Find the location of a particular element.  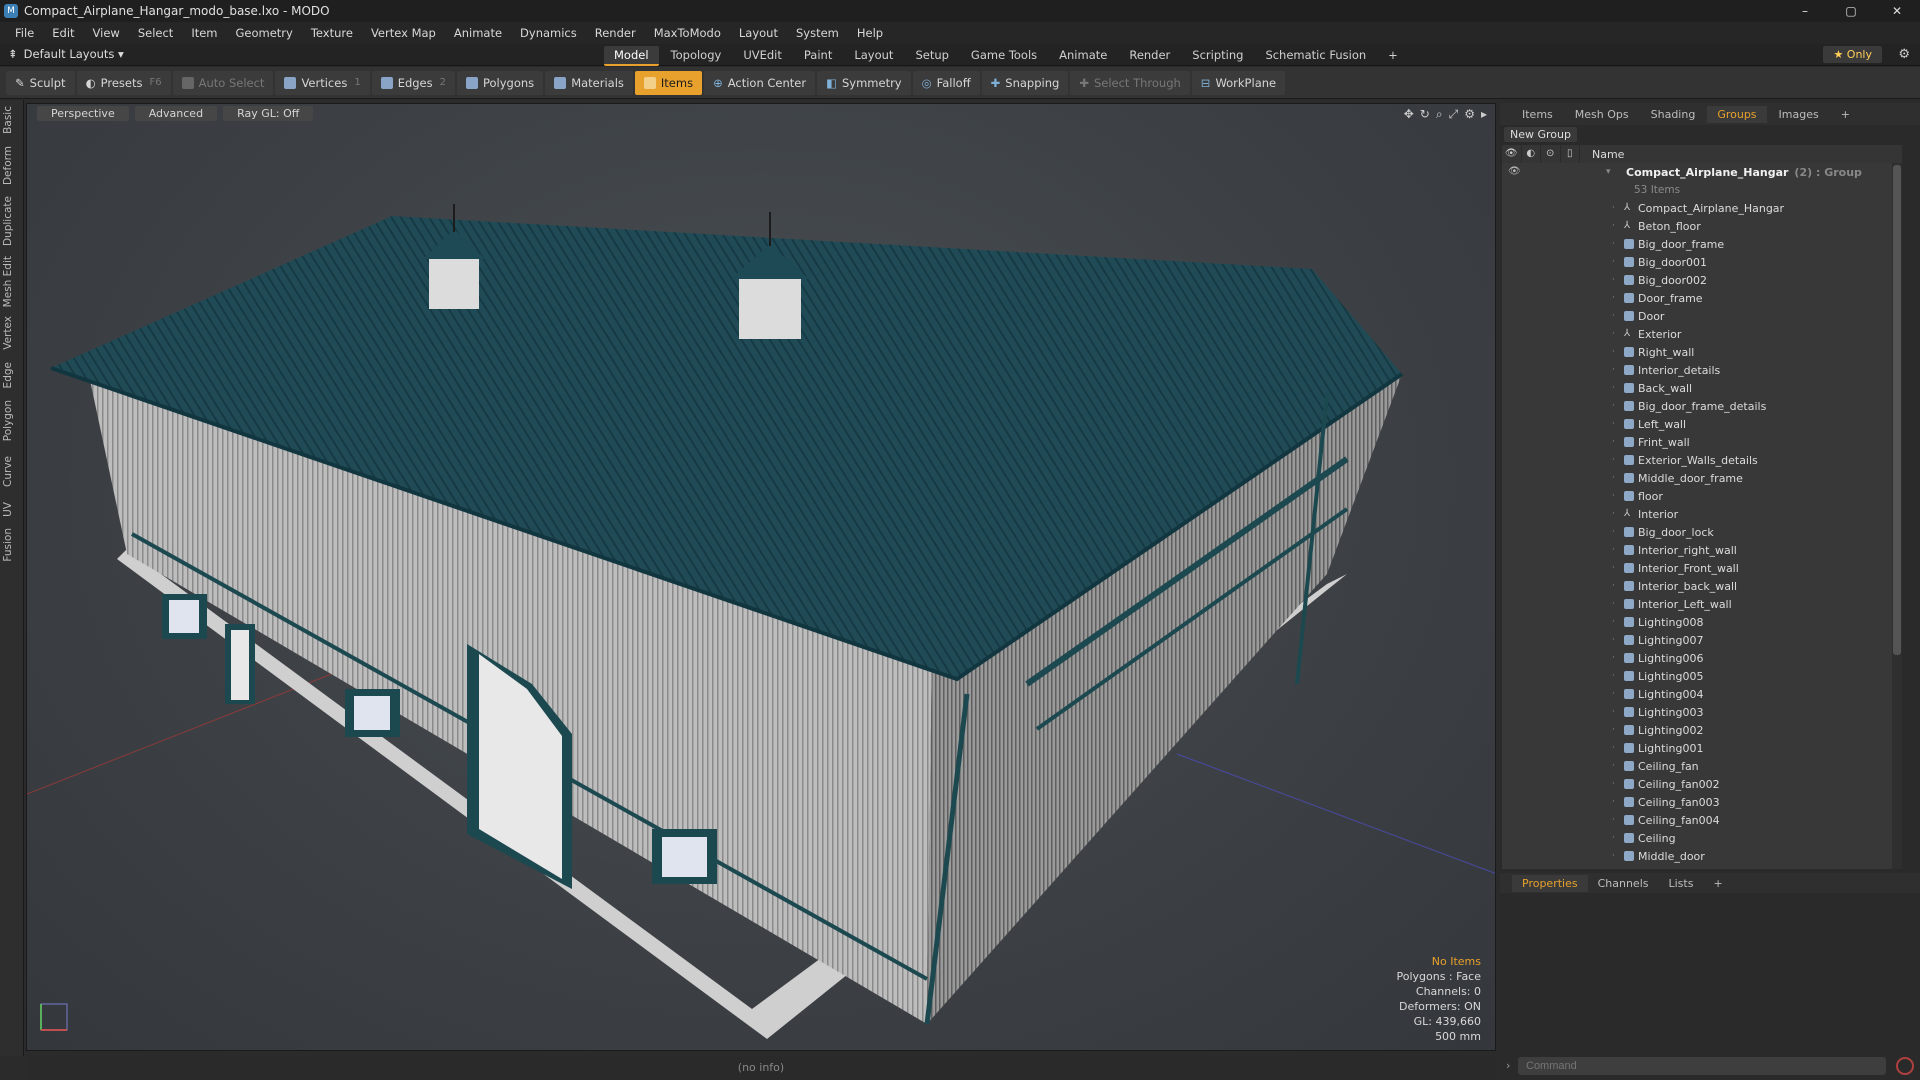

auto-select-button: Auto Select is located at coordinates (223, 82).